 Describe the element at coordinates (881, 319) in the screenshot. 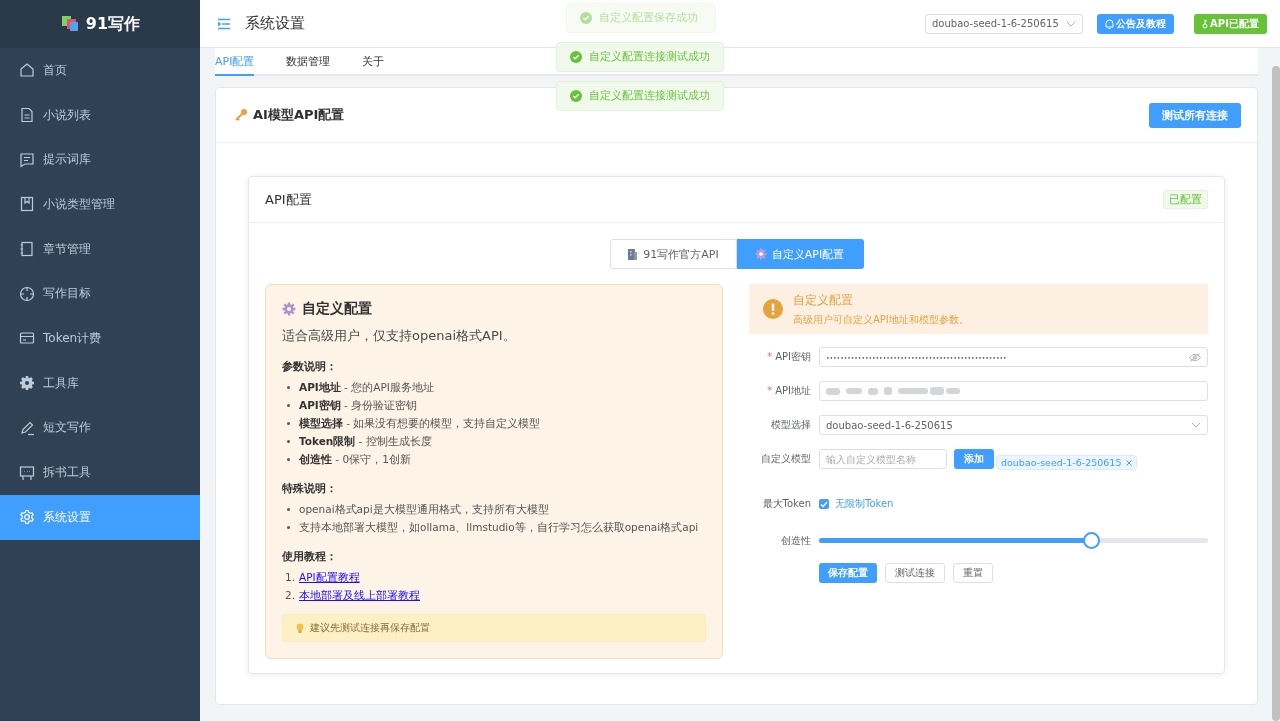

I see `alert-description: 高级用户可自定义API地址和模型参数。` at that location.